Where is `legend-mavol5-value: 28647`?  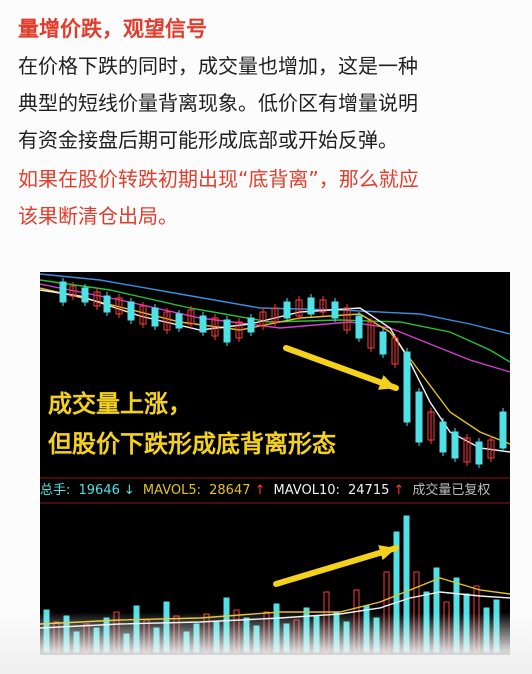
legend-mavol5-value: 28647 is located at coordinates (230, 490).